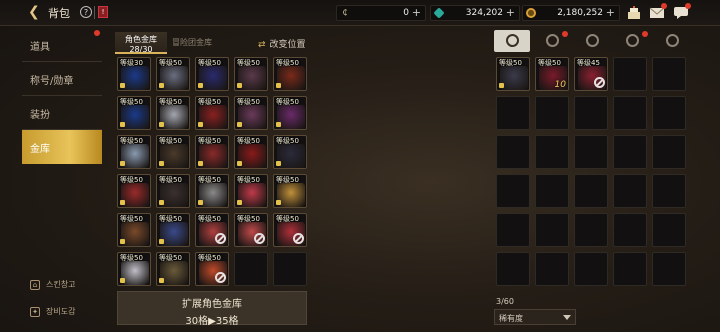 This screenshot has height=332, width=720. What do you see at coordinates (62, 113) in the screenshot?
I see `sidebar-item-costume: 装扮` at bounding box center [62, 113].